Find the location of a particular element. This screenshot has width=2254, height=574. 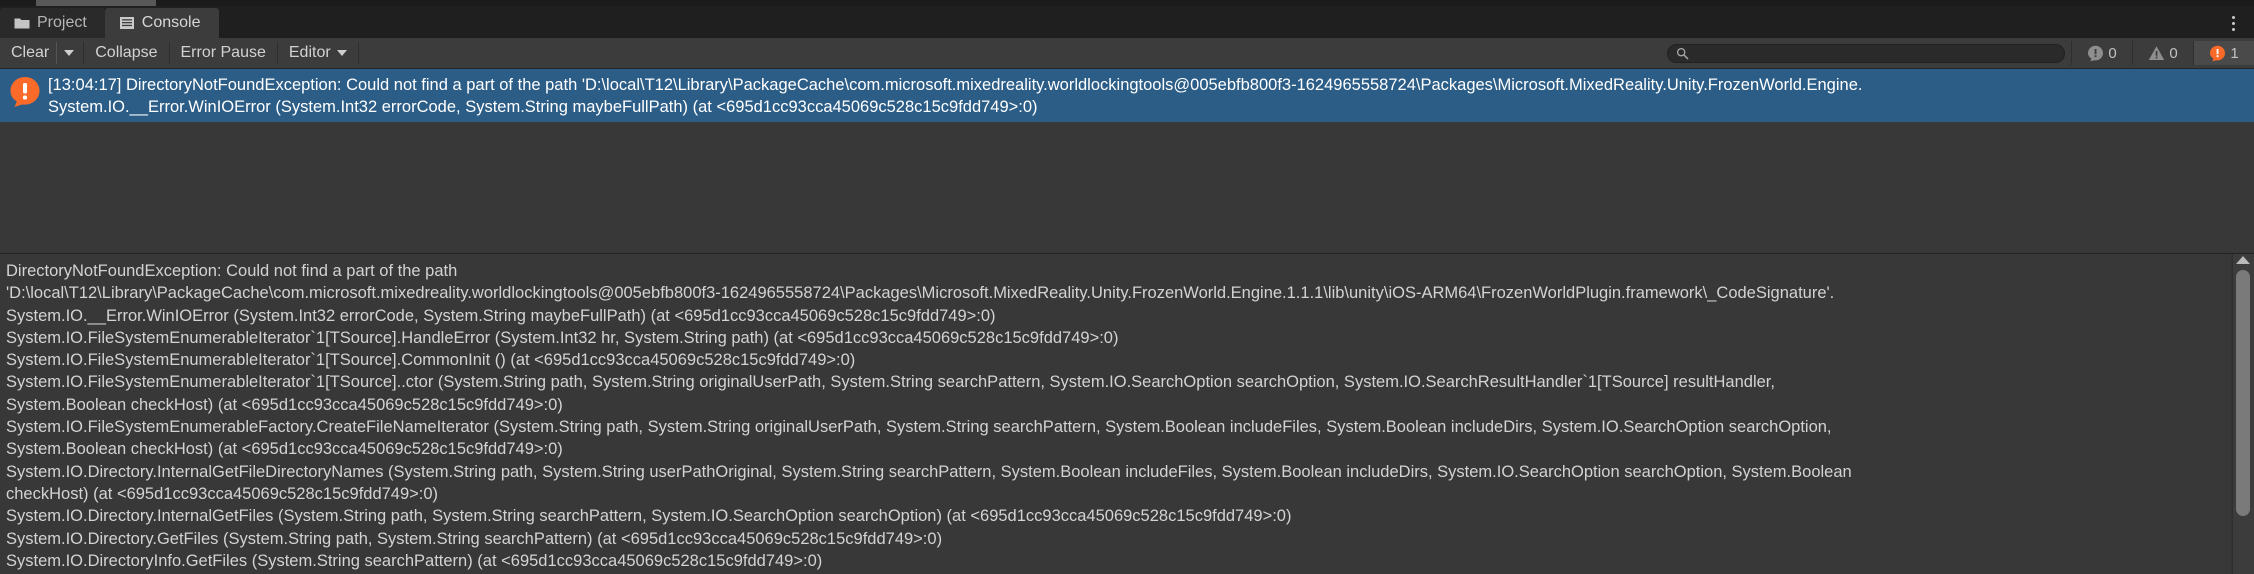

kebab-menu-icon is located at coordinates (2233, 23).